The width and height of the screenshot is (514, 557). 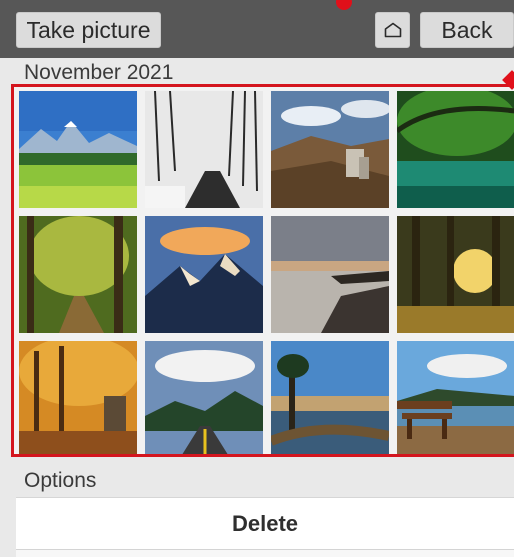 What do you see at coordinates (60, 480) in the screenshot?
I see `options-title: Options` at bounding box center [60, 480].